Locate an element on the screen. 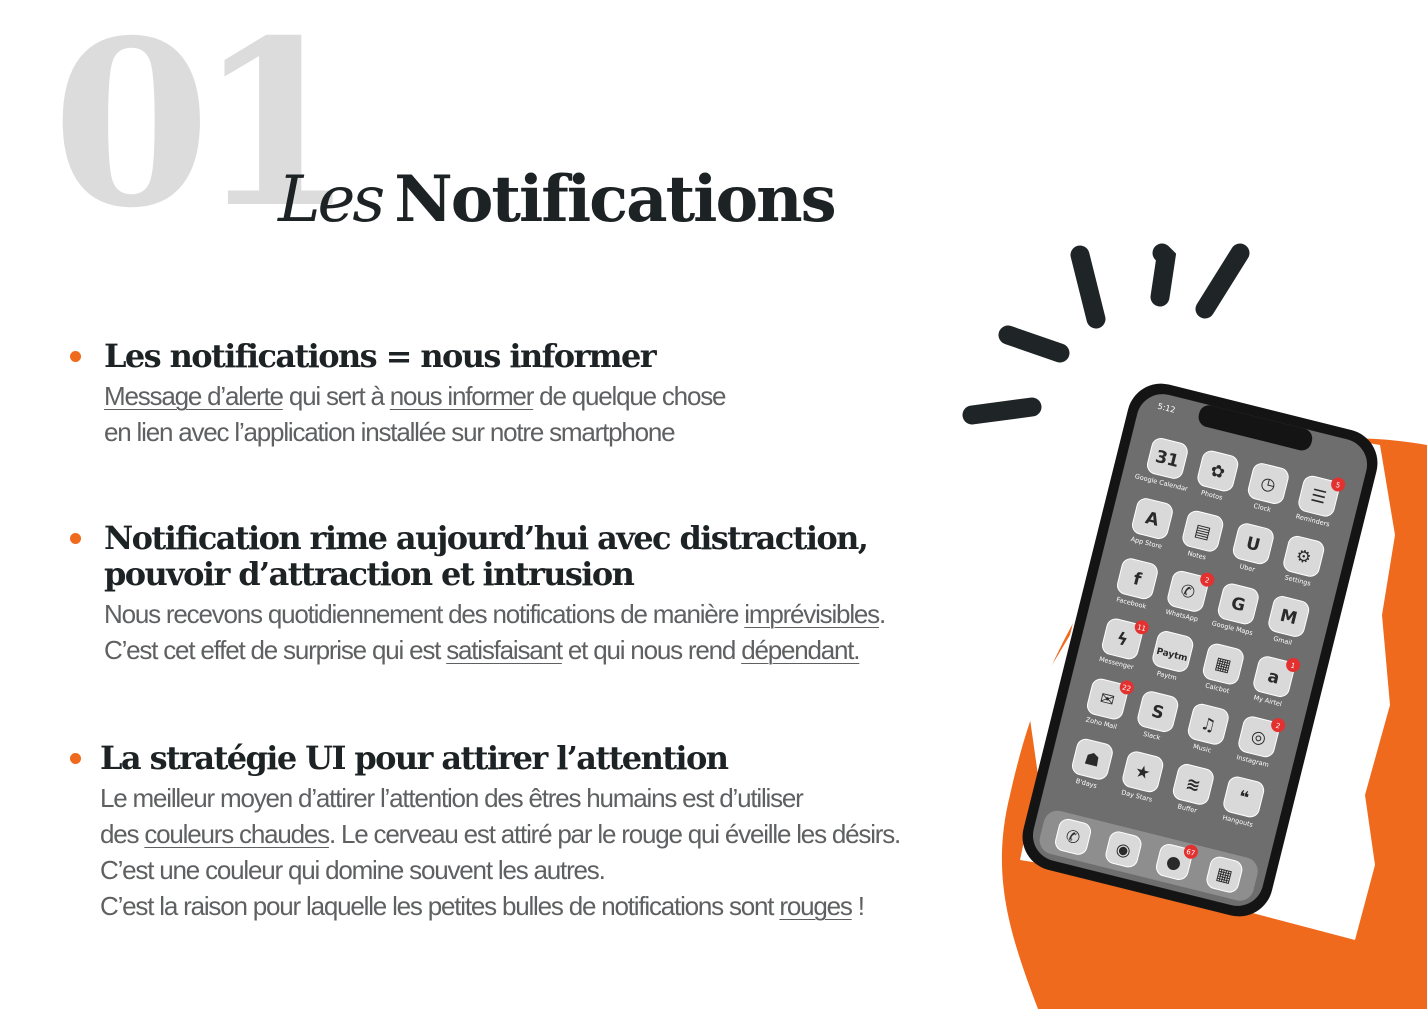 This screenshot has width=1427, height=1009. attention-marks-icon is located at coordinates (1106, 334).